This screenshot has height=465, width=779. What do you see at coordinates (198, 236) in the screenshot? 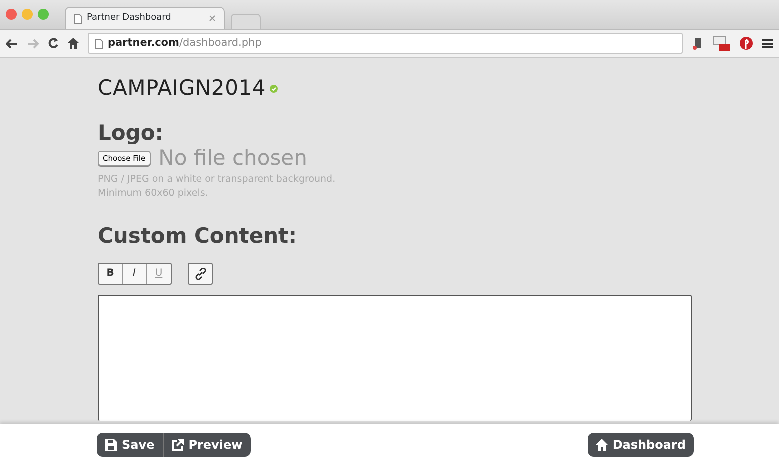
I see `custom-content-heading: Custom Content:` at bounding box center [198, 236].